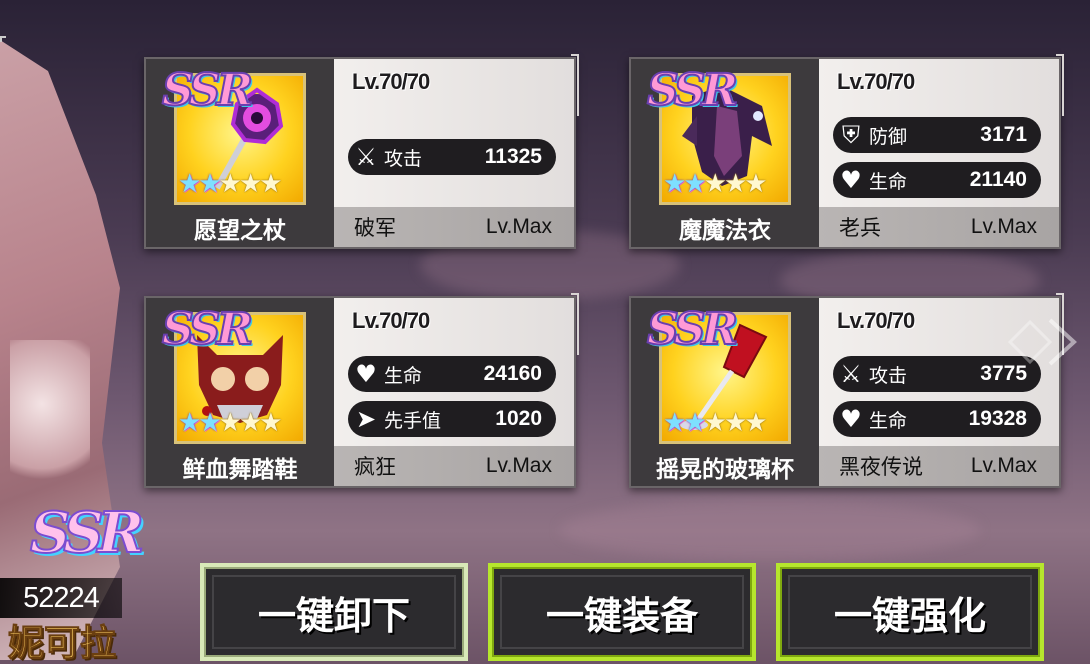 The width and height of the screenshot is (1090, 664). What do you see at coordinates (512, 373) in the screenshot?
I see `stat-value: 24160` at bounding box center [512, 373].